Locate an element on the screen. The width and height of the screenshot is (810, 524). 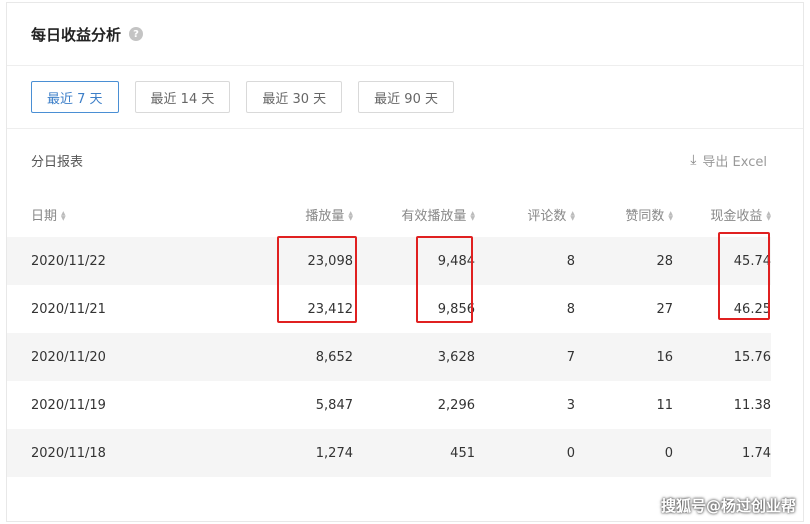
cell-plays: 8,652 is located at coordinates (255, 357).